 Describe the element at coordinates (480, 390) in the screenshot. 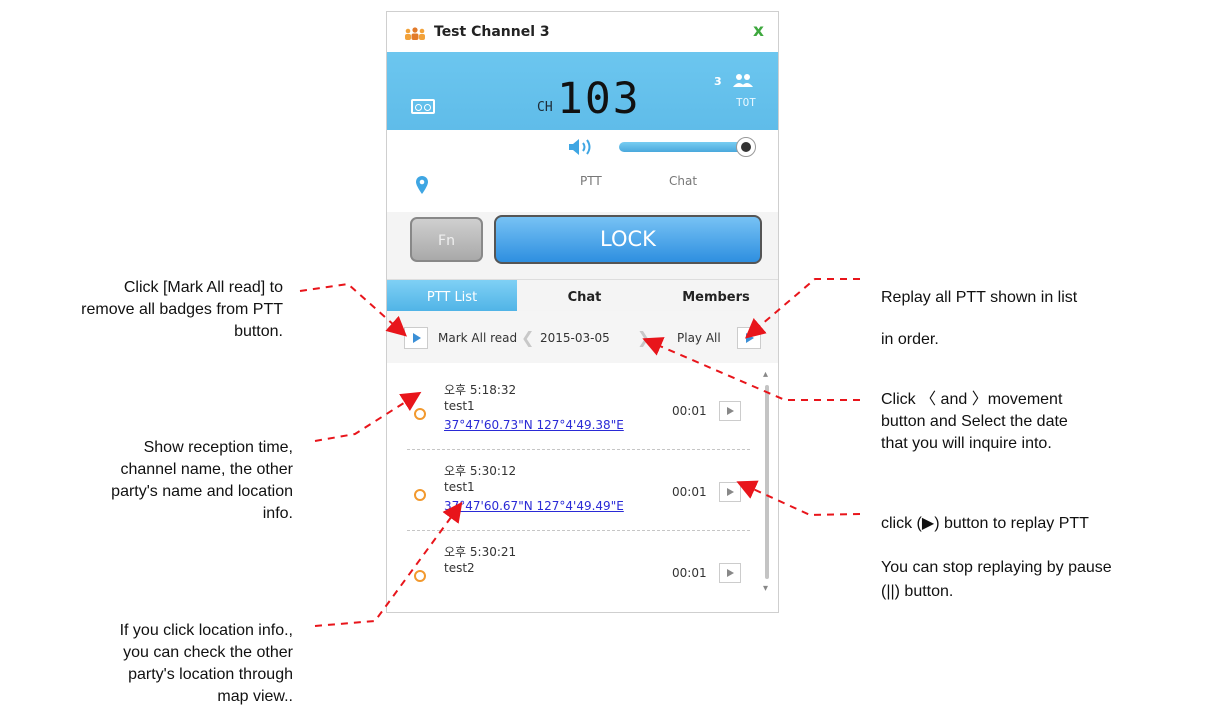

I see `item-time: 오후 5:18:32` at that location.